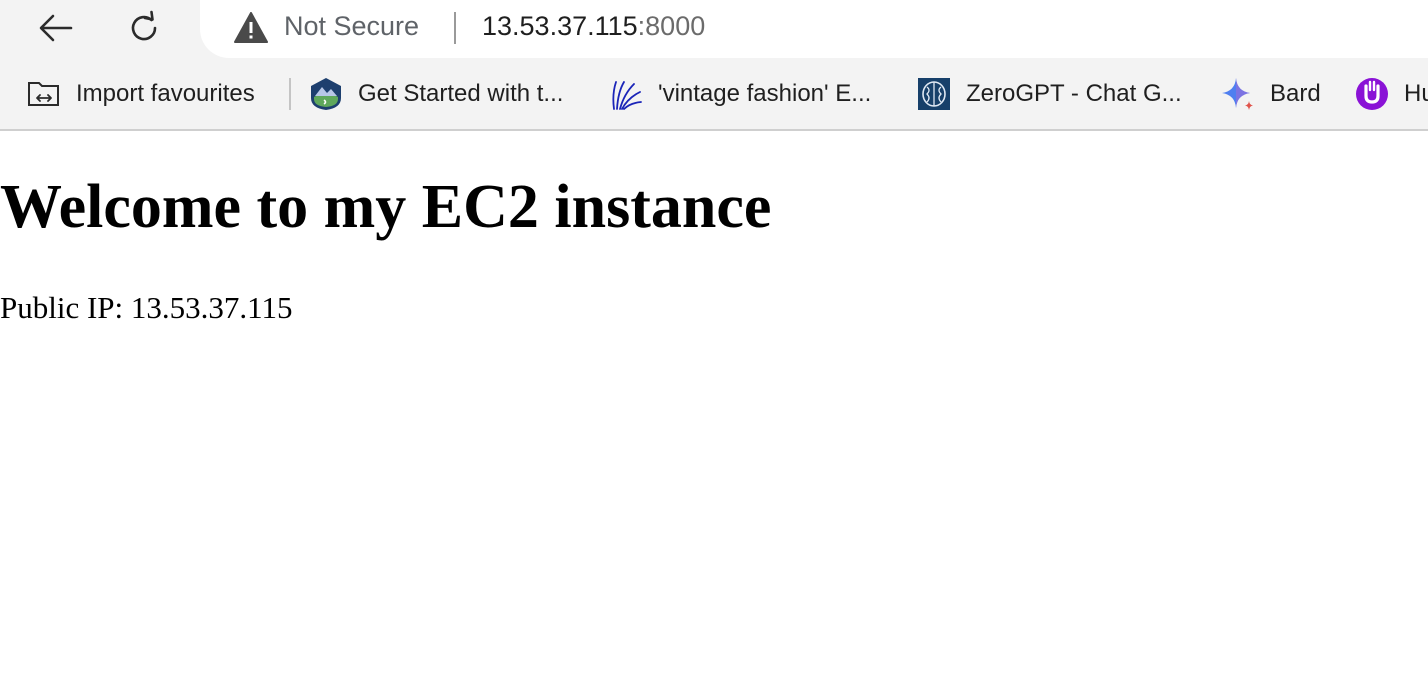  What do you see at coordinates (351, 26) in the screenshot?
I see `security-status-label: Not Secure` at bounding box center [351, 26].